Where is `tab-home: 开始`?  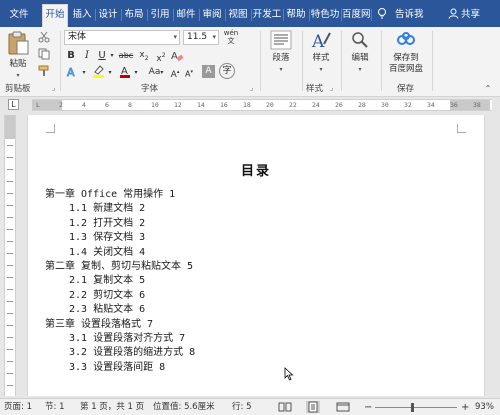 tab-home: 开始 is located at coordinates (55, 15).